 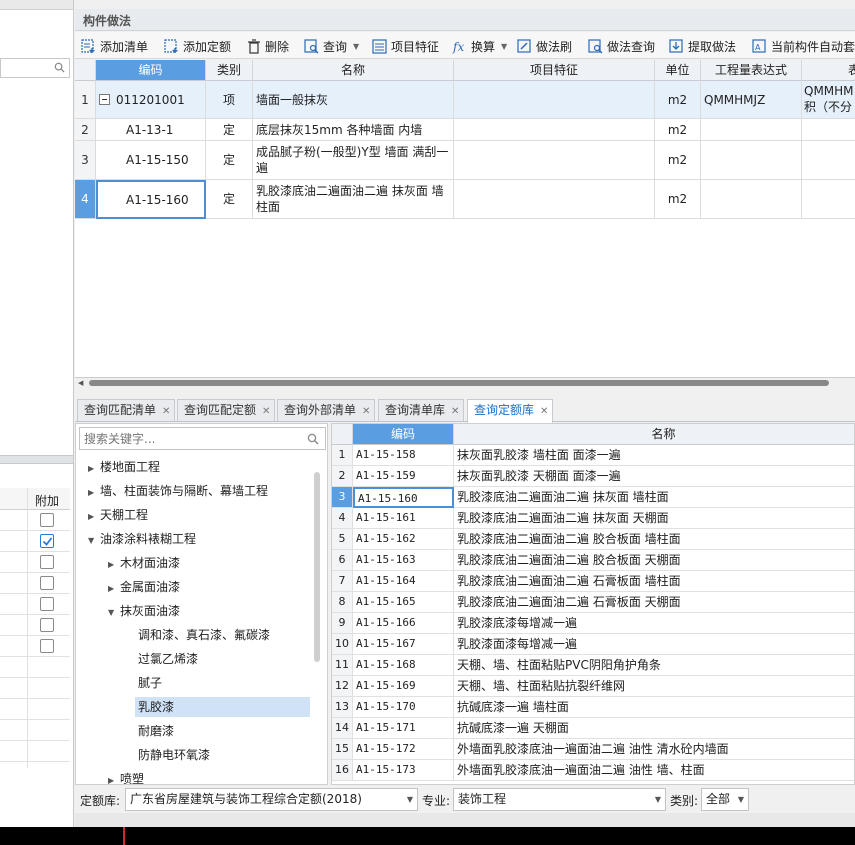 I want to click on result-row-number: 14, so click(x=342, y=728).